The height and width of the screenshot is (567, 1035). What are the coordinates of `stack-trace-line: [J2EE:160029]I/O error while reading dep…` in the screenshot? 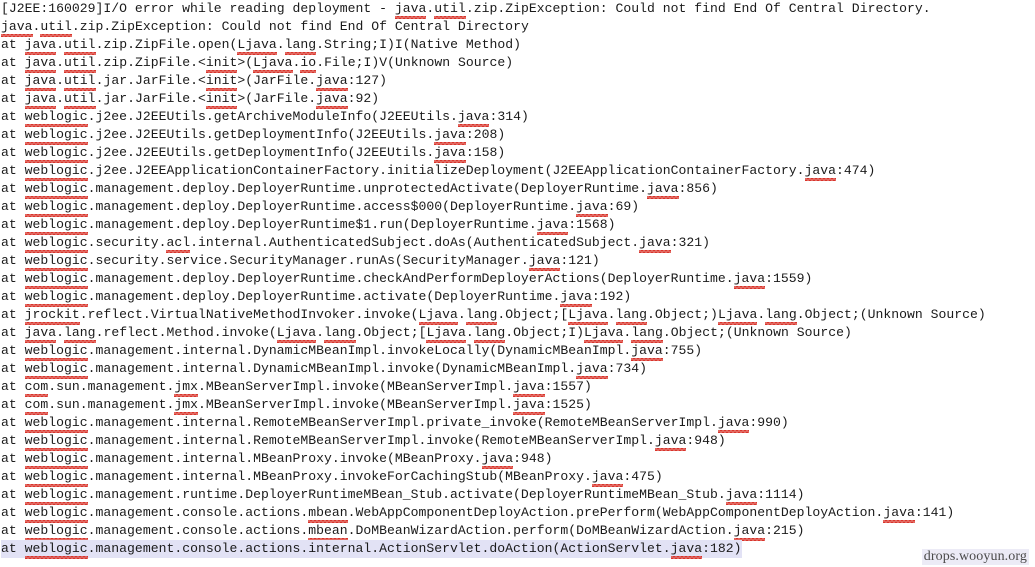 It's located at (517, 9).